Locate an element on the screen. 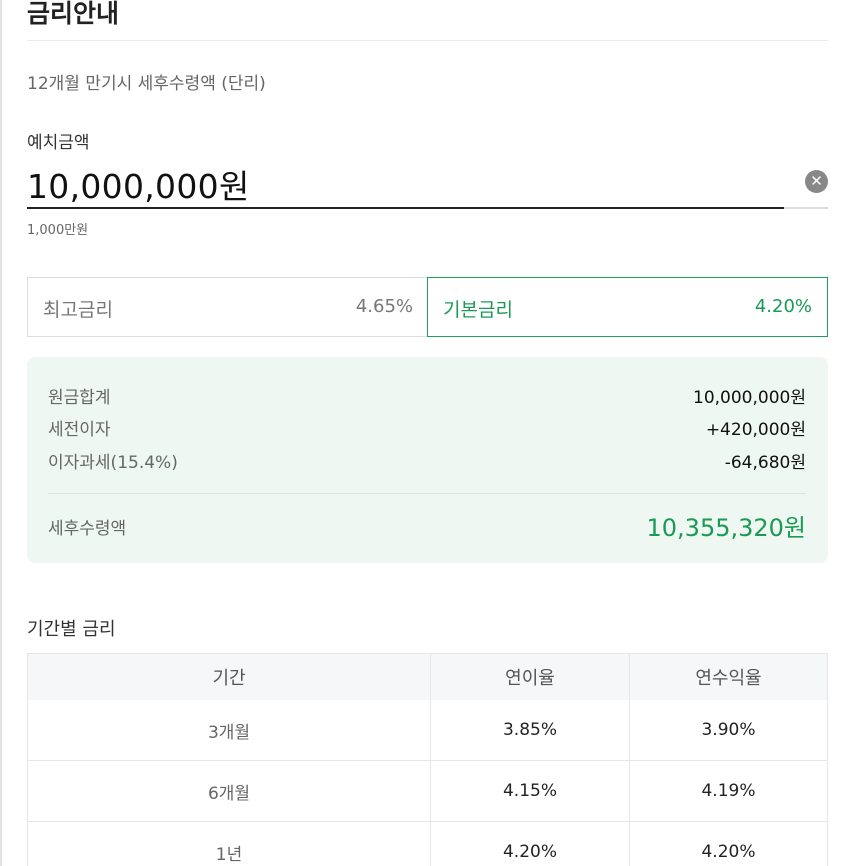  deposit-amount-label: 예치금액 is located at coordinates (58, 143).